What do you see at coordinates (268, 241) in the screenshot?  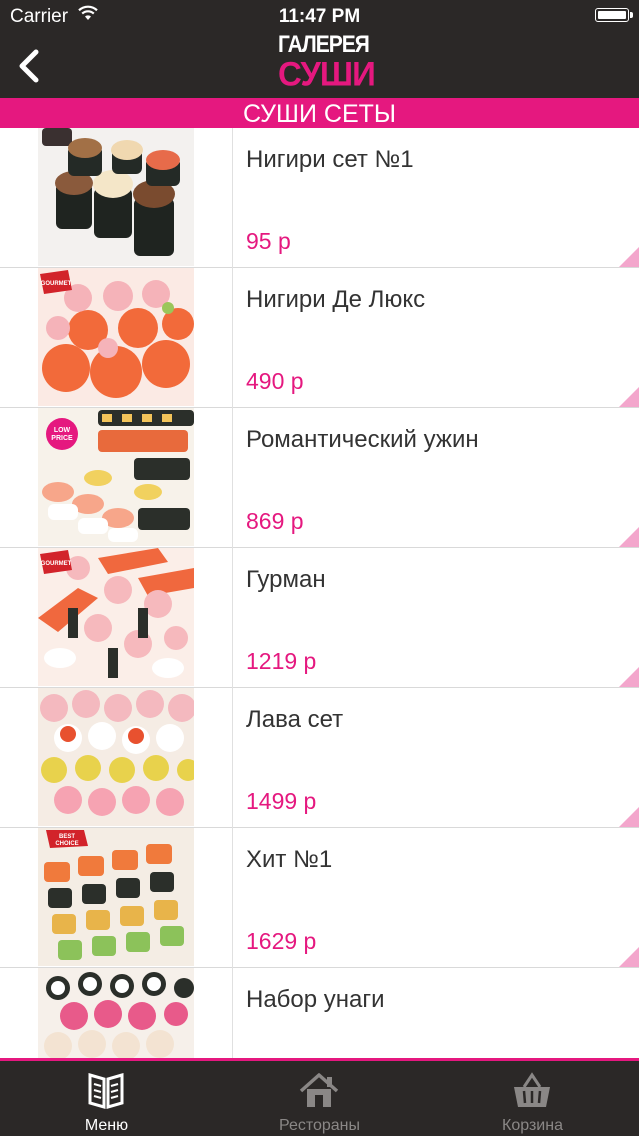 I see `item-price: 95 р` at bounding box center [268, 241].